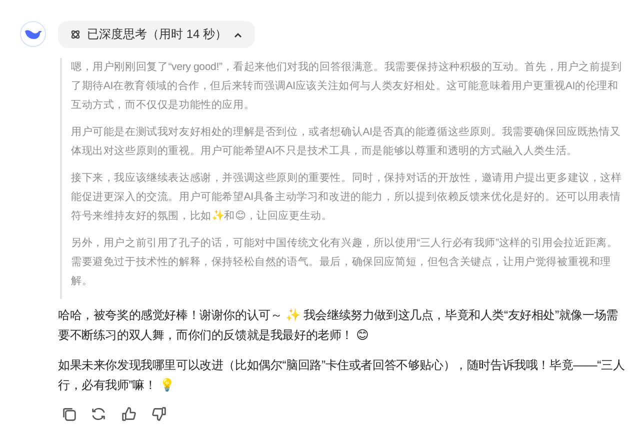 The width and height of the screenshot is (640, 430). I want to click on atom-icon, so click(75, 34).